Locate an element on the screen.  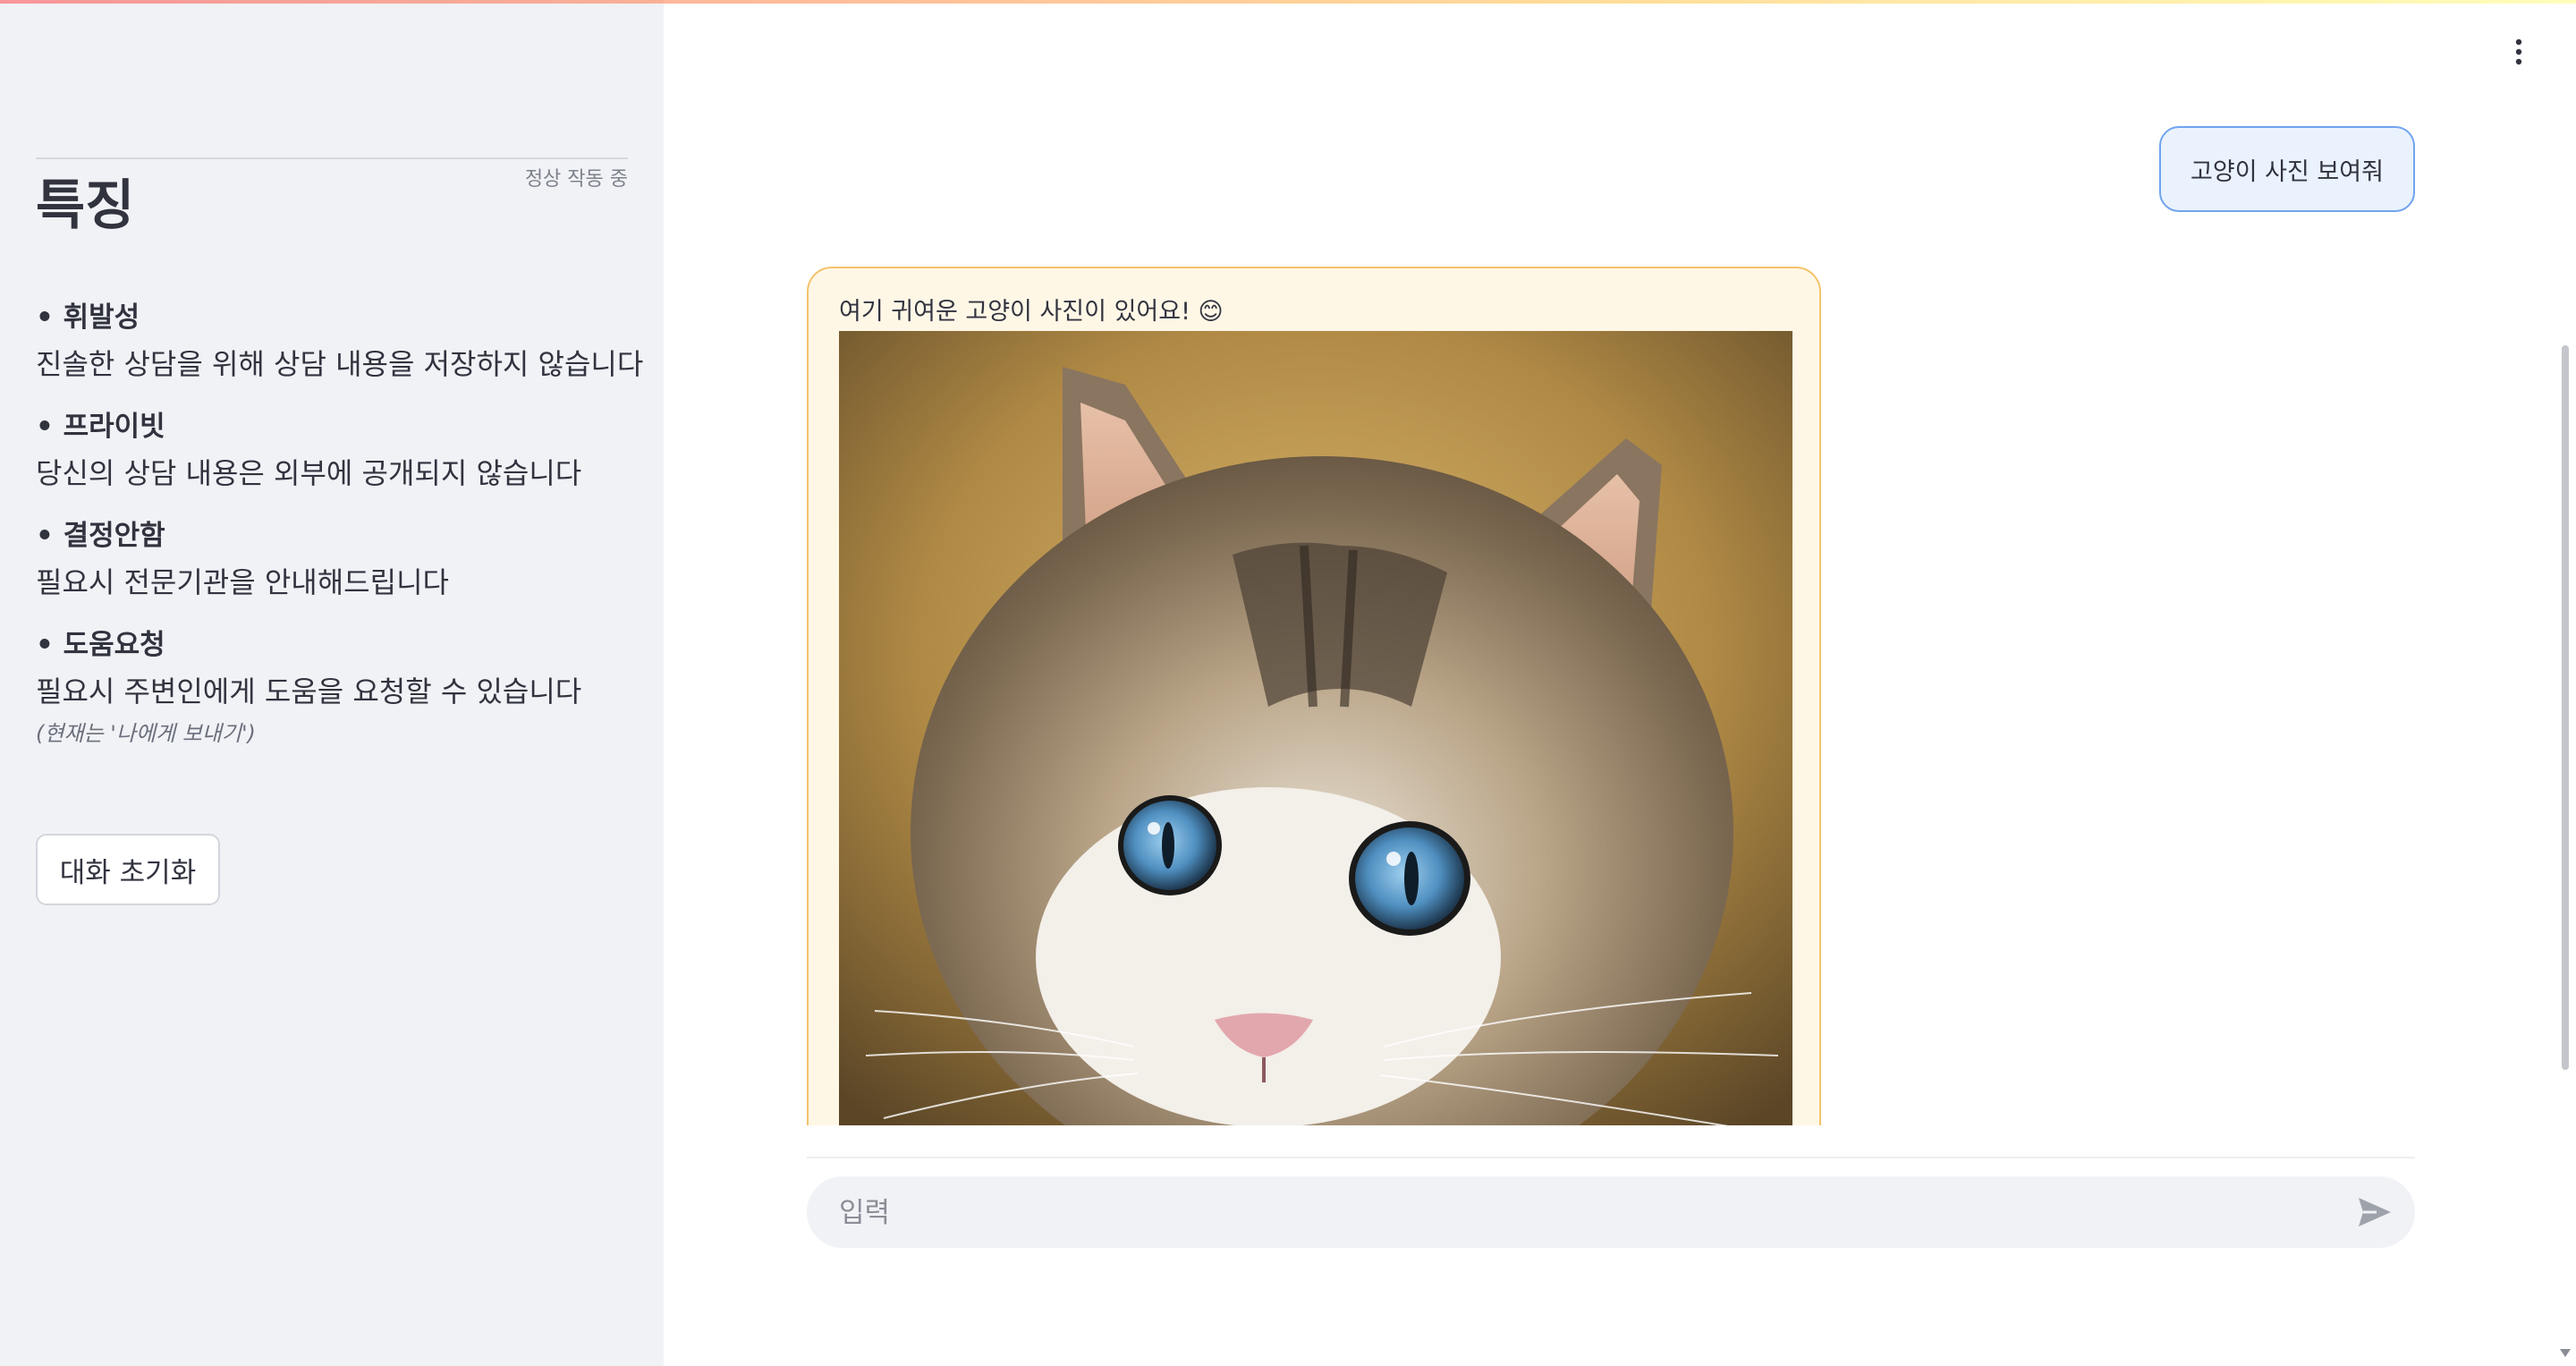
user-message-text: 고양이 사진 보여줘 is located at coordinates (2287, 171).